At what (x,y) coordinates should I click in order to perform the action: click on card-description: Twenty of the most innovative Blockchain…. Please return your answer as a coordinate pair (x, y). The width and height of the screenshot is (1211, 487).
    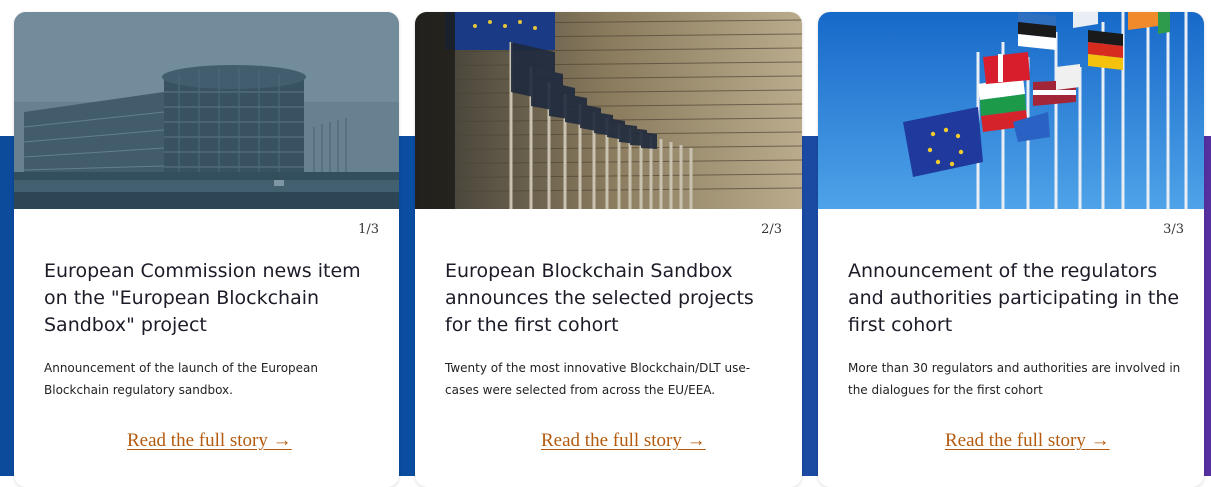
    Looking at the image, I should click on (598, 379).